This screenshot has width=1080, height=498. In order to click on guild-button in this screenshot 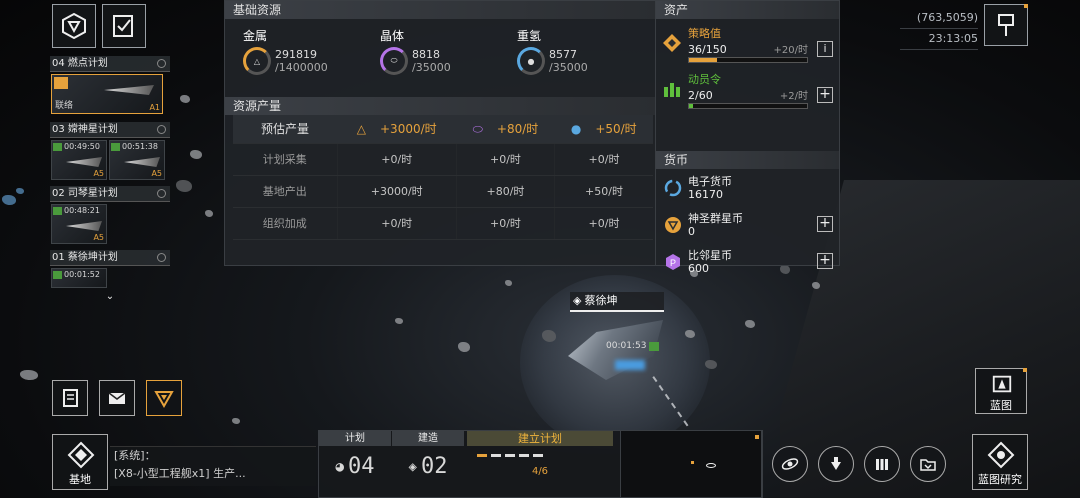, I will do `click(882, 464)`.